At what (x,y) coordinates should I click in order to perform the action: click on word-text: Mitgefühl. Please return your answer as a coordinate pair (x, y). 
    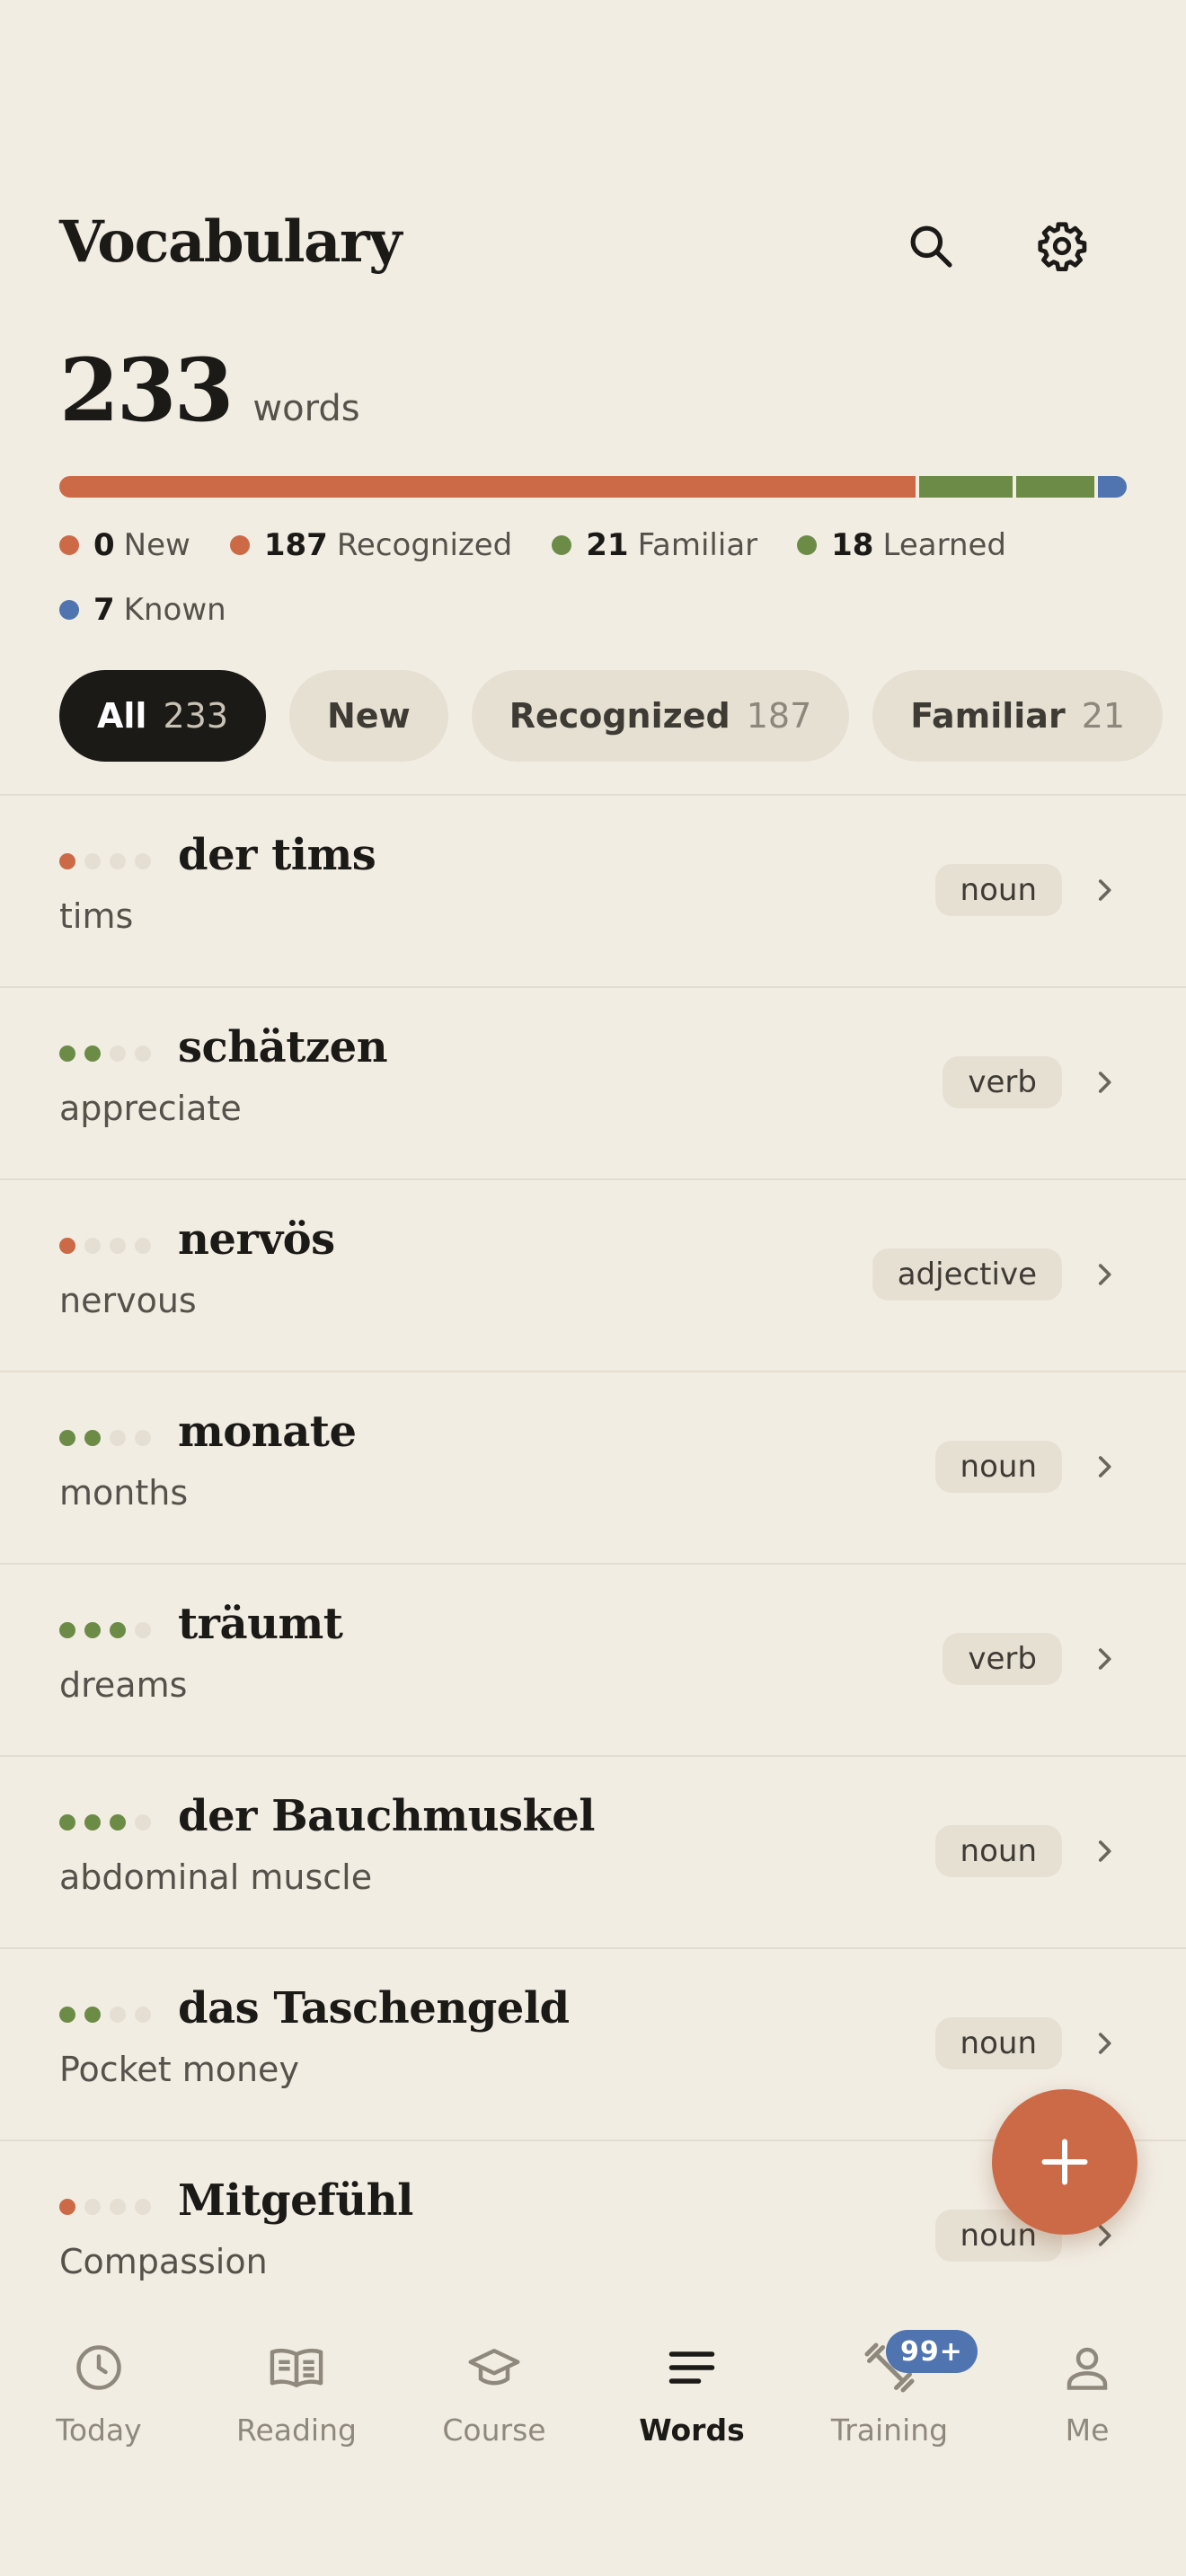
    Looking at the image, I should click on (295, 2200).